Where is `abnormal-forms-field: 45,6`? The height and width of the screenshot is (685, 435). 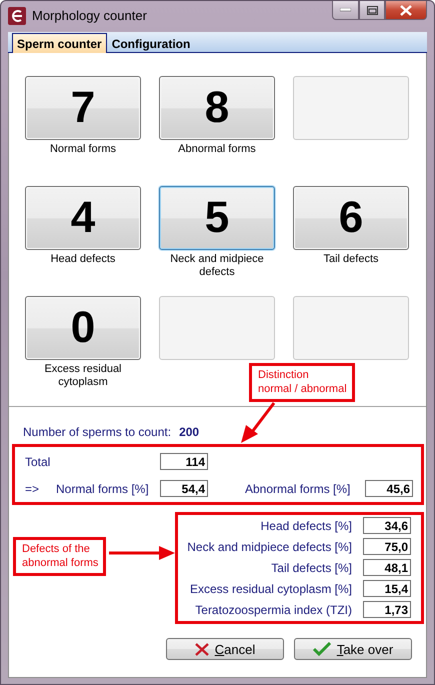 abnormal-forms-field: 45,6 is located at coordinates (389, 488).